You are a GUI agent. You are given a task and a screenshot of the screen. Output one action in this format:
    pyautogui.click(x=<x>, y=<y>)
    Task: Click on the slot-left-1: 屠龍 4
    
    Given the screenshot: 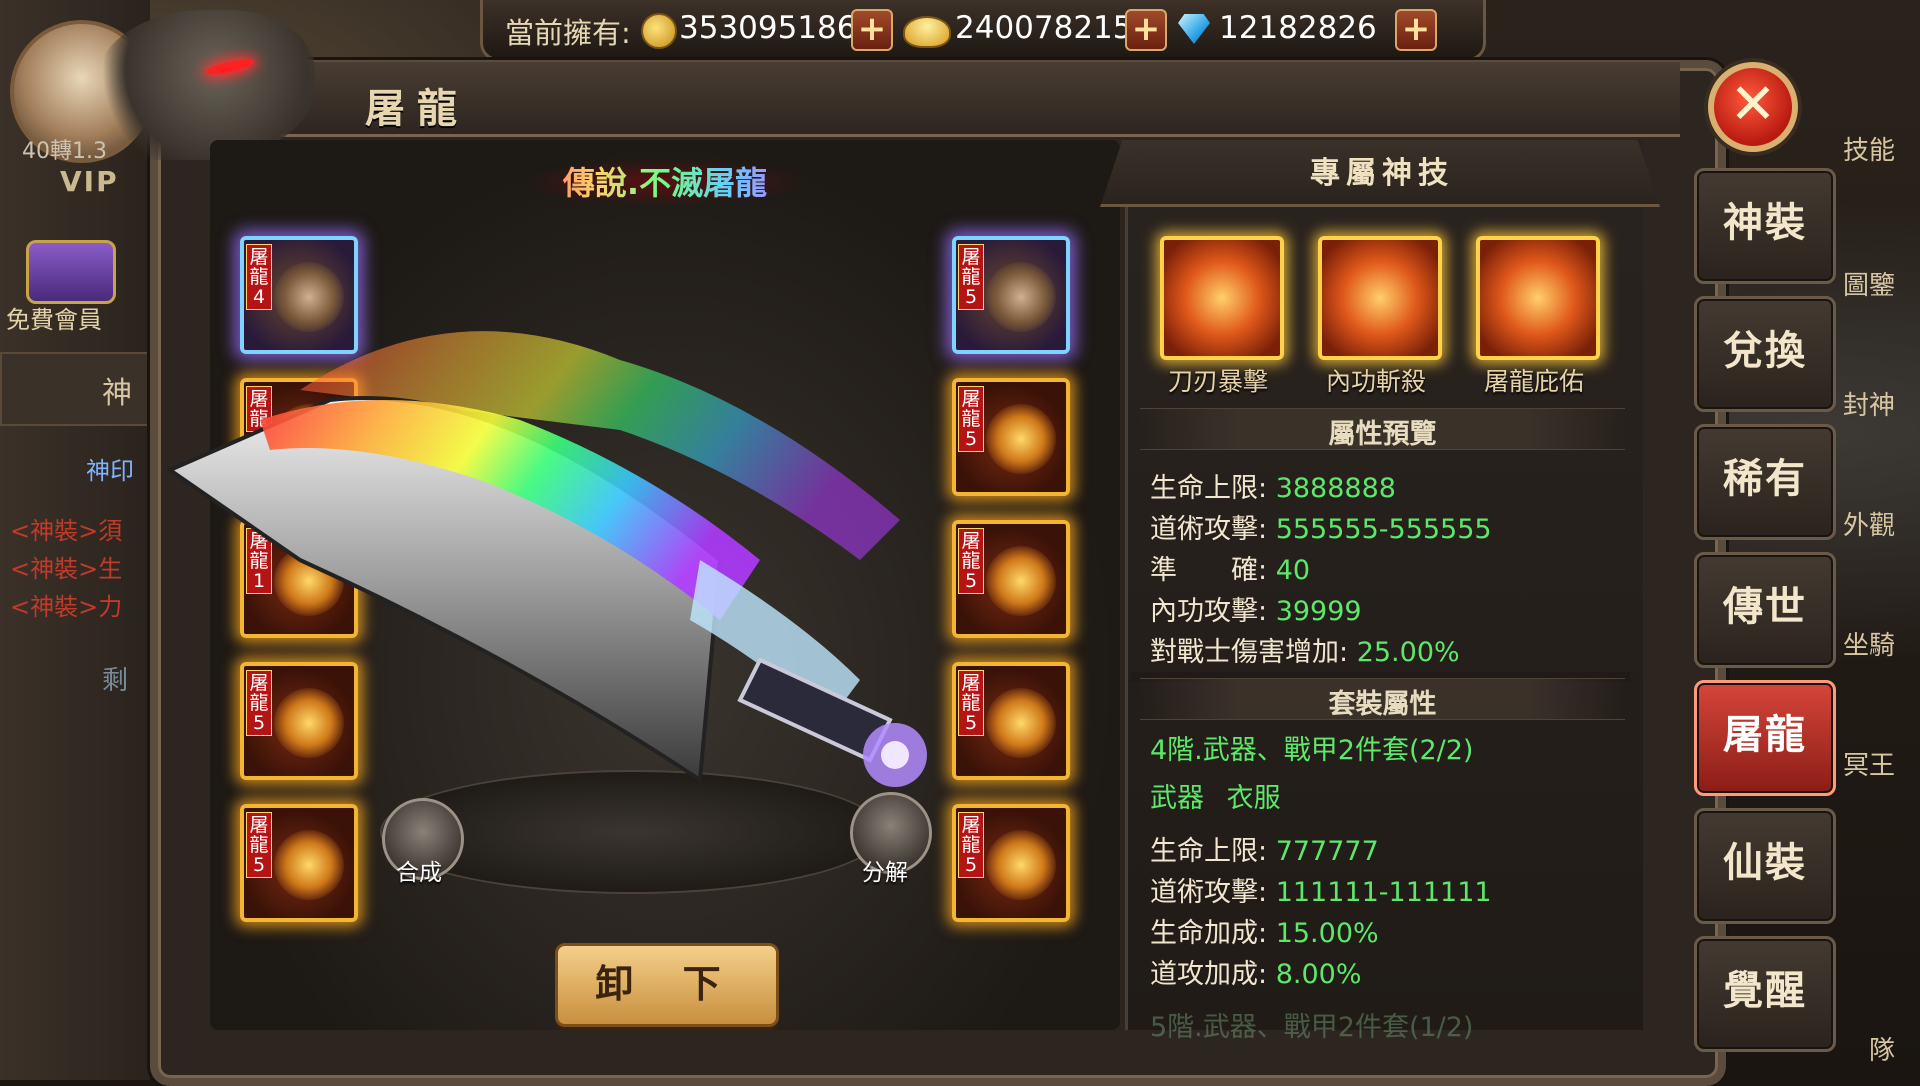 What is the action you would take?
    pyautogui.click(x=299, y=295)
    